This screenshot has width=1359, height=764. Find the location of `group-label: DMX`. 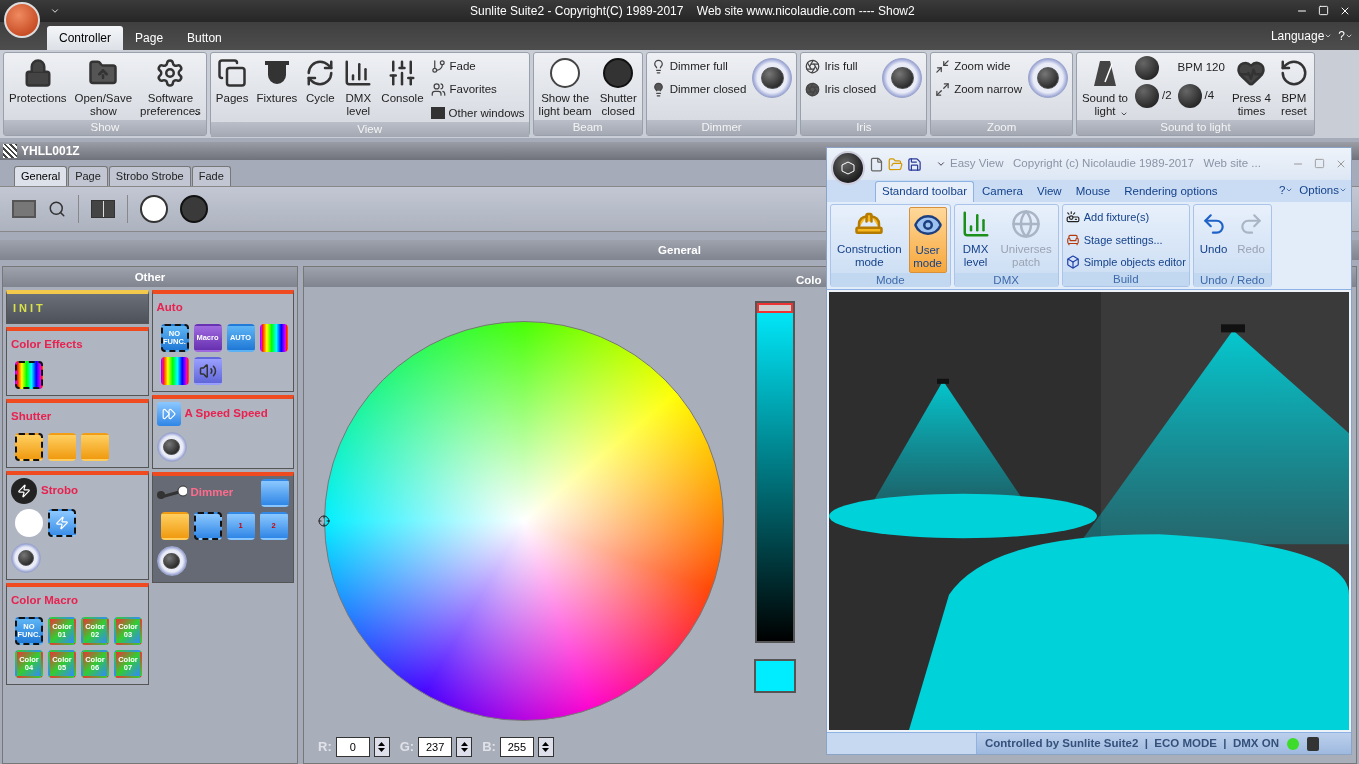

group-label: DMX is located at coordinates (1006, 280).